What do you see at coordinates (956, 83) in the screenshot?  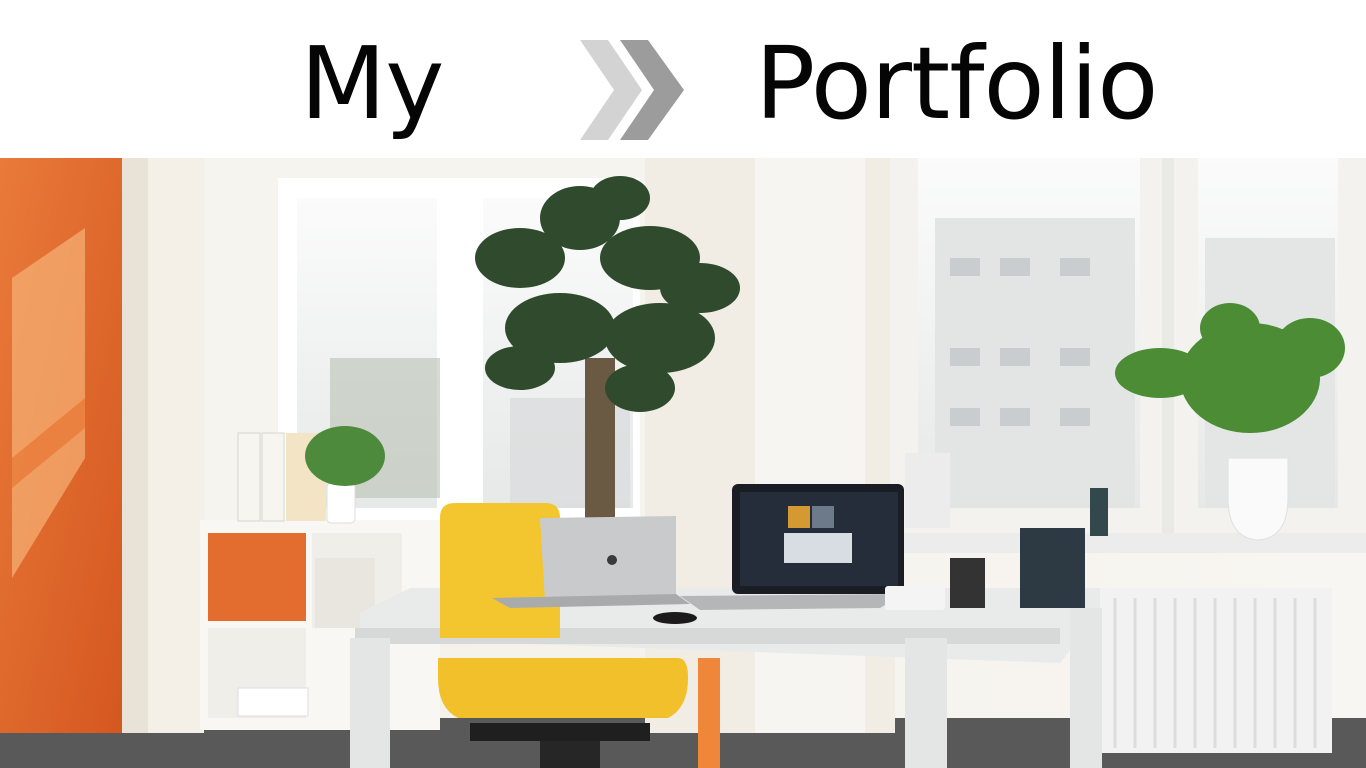 I see `title-second-word: Portfolio` at bounding box center [956, 83].